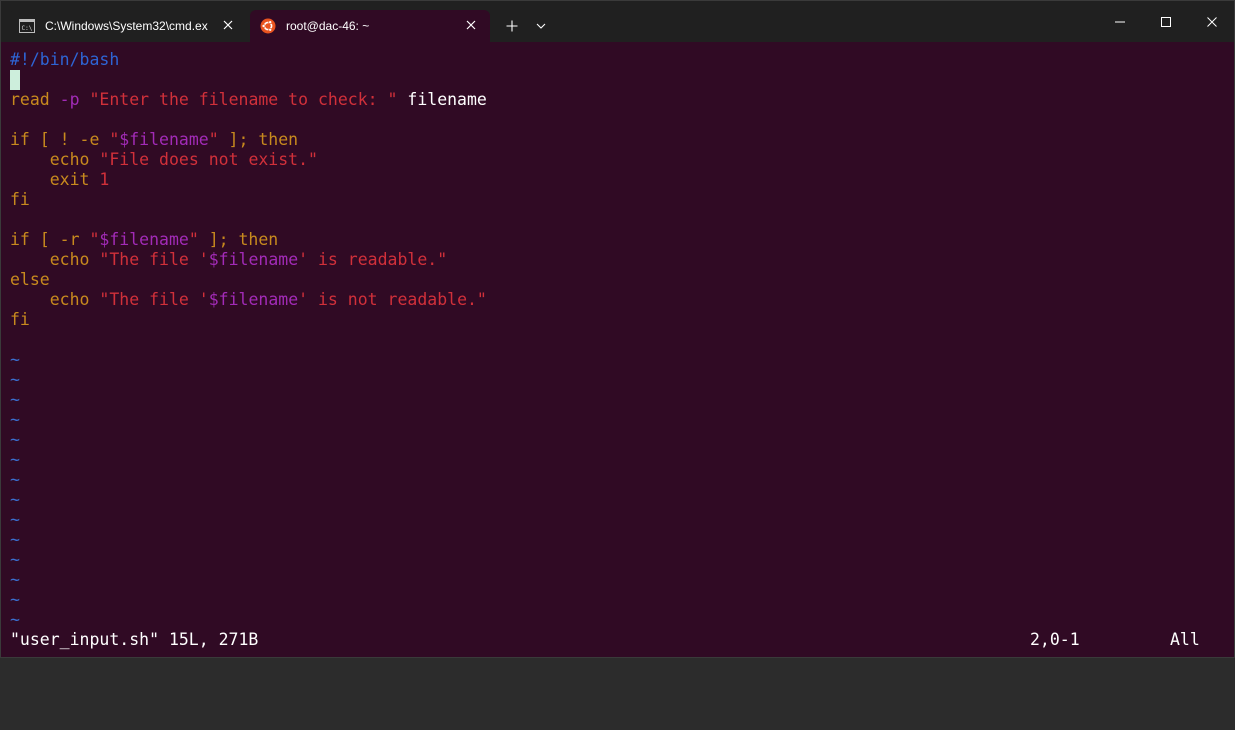 This screenshot has height=730, width=1235. What do you see at coordinates (1055, 639) in the screenshot?
I see `cursor-position: 2,0-1` at bounding box center [1055, 639].